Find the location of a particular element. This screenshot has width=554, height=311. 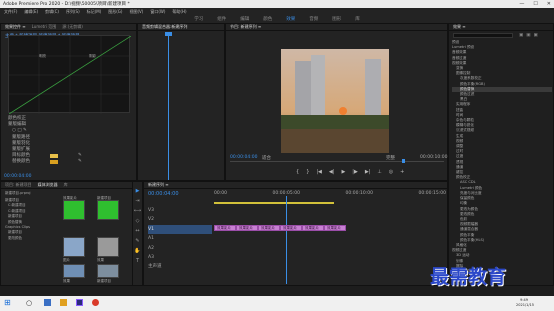

tab-project: 项目: 新建项目 is located at coordinates (18, 185).